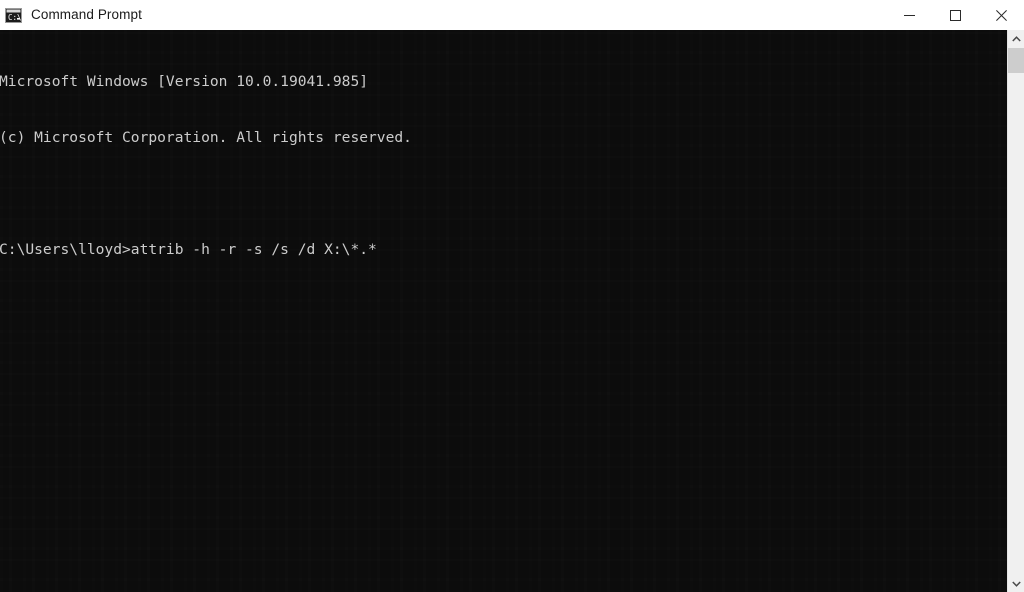 This screenshot has height=592, width=1024. I want to click on console-cursor, so click(381, 250).